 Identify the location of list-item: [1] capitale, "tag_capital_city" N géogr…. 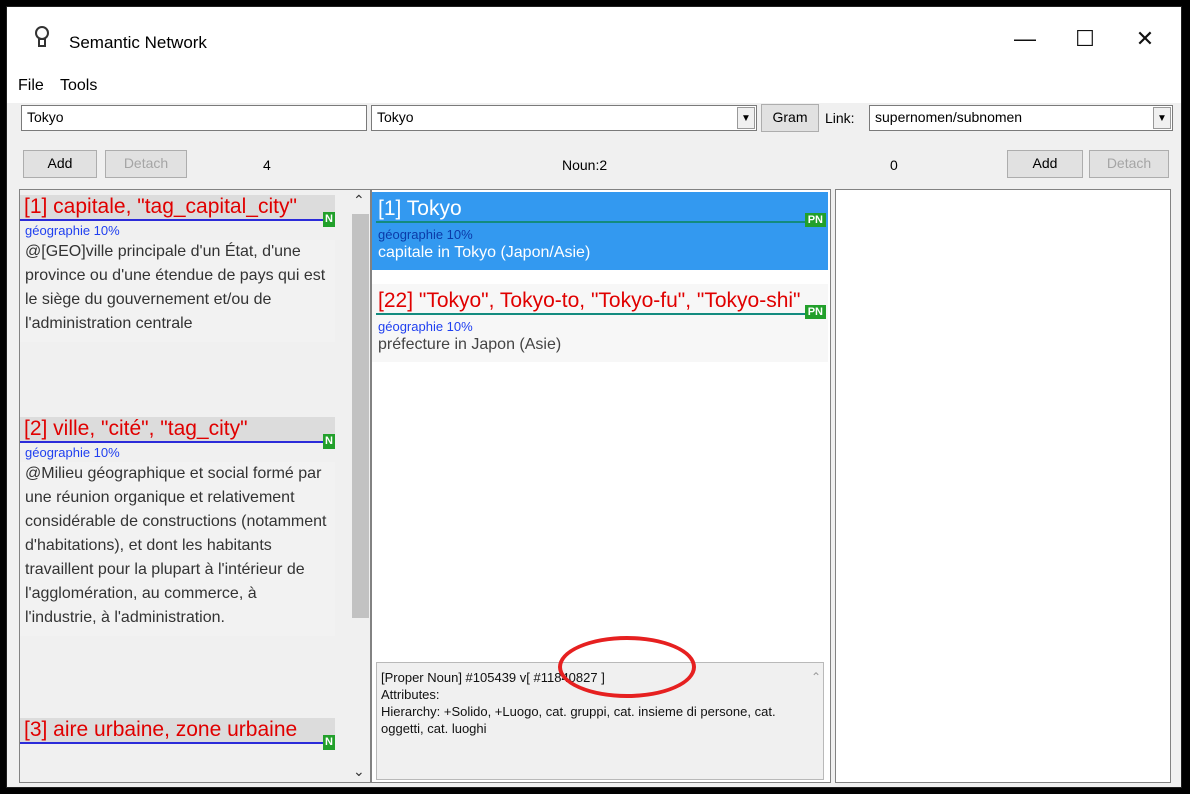
(177, 268).